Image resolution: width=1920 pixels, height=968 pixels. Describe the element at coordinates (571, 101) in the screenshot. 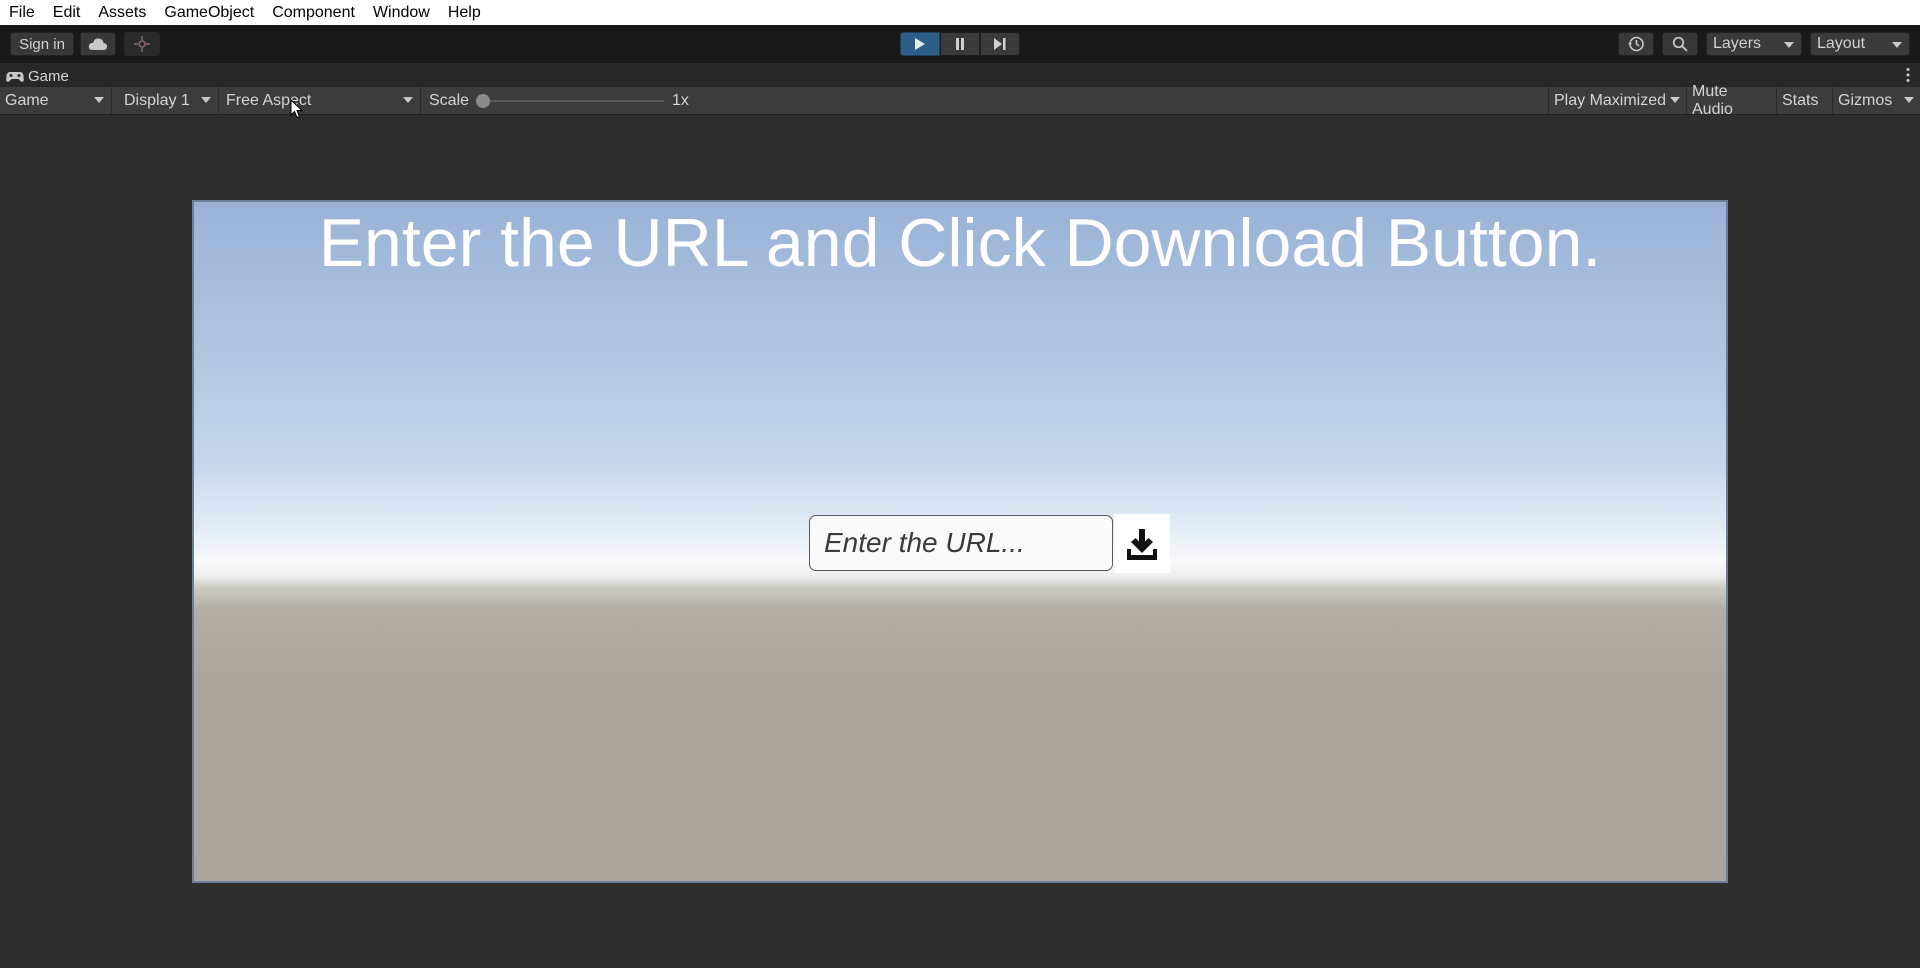

I see `scale-slider-track` at that location.